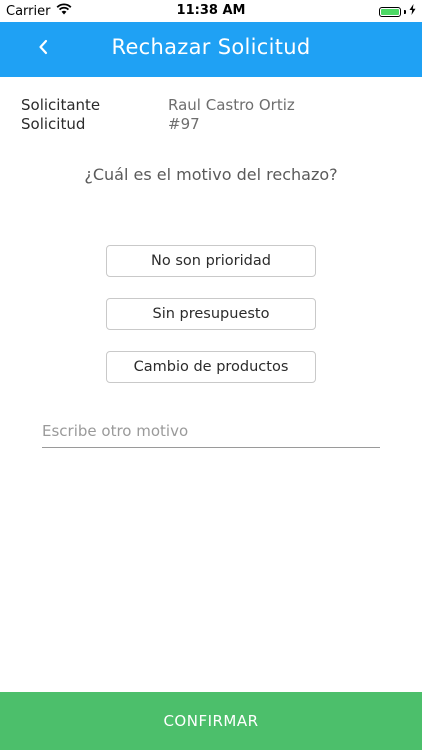  I want to click on bolt-icon, so click(412, 11).